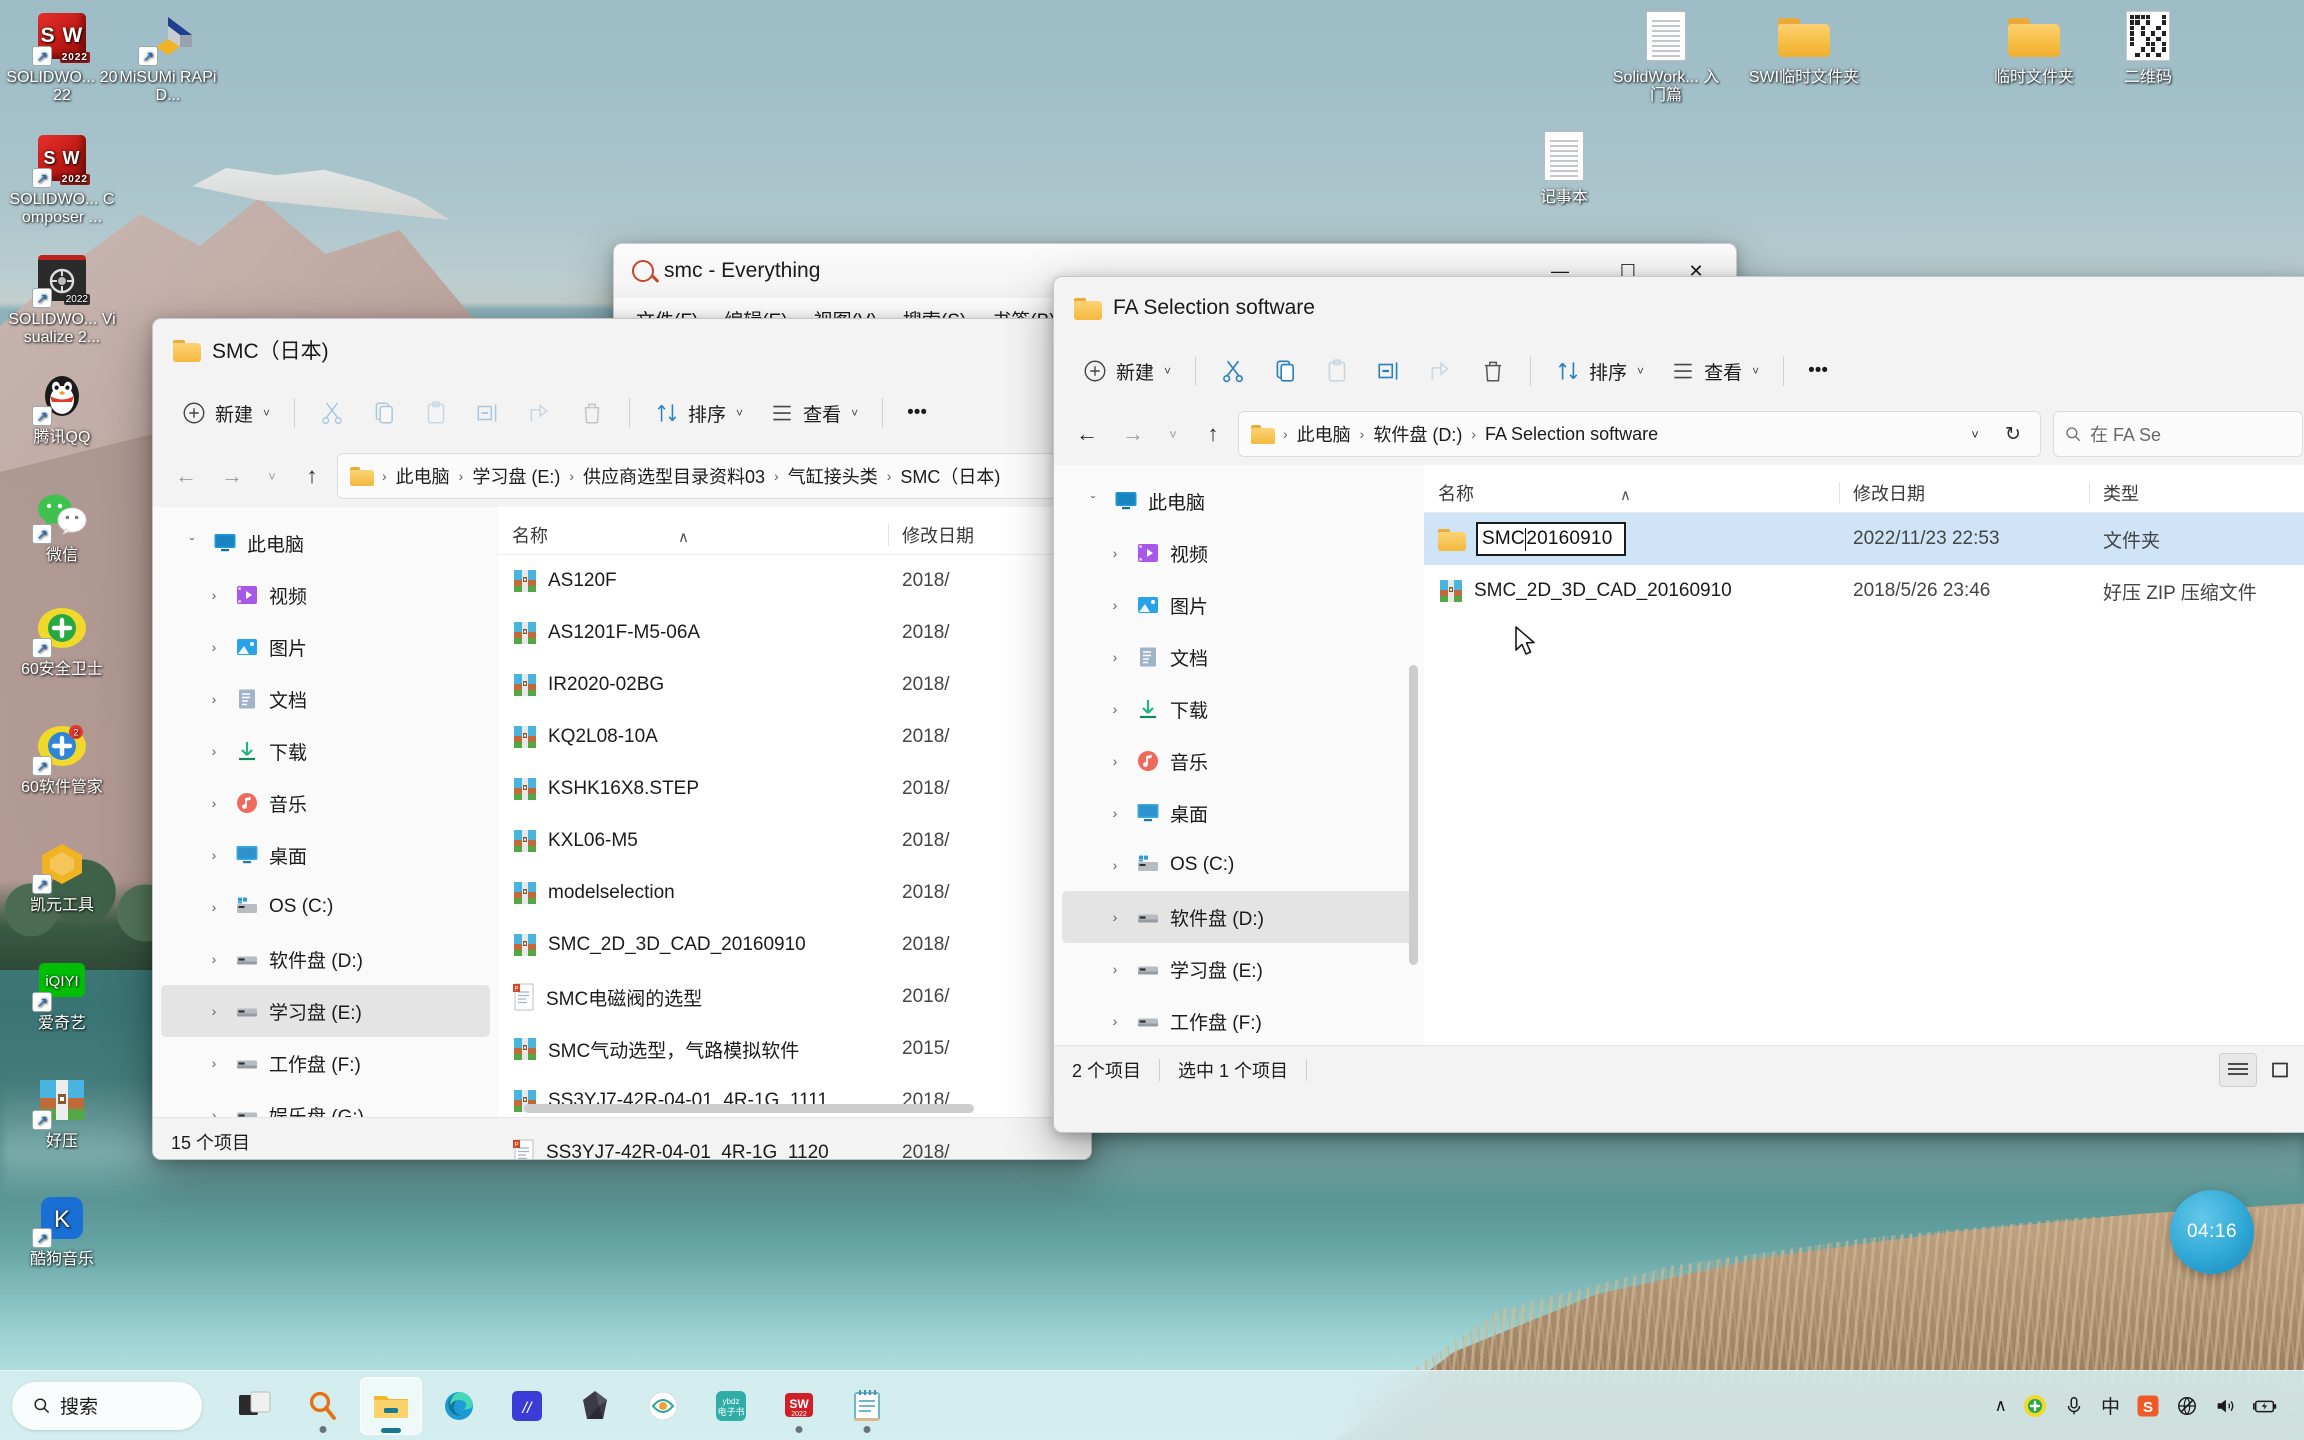 The image size is (2304, 1440). I want to click on fa-column-headers: 名称 ∧ 修改日期 类型, so click(1864, 489).